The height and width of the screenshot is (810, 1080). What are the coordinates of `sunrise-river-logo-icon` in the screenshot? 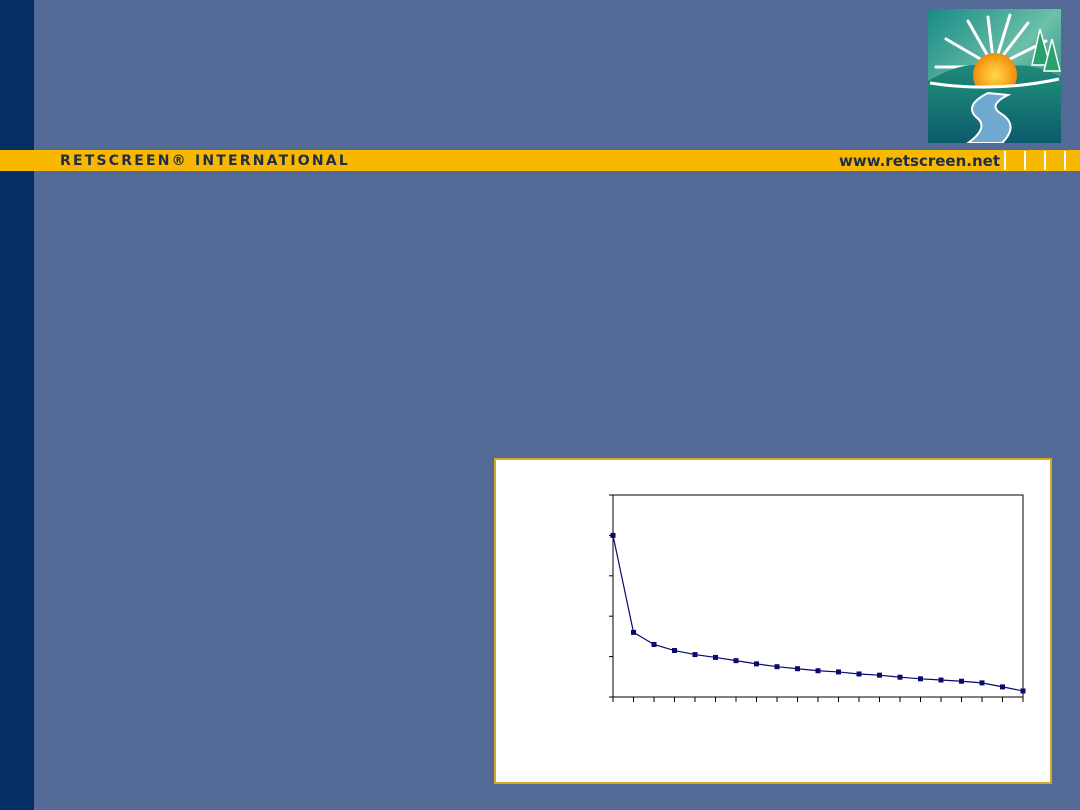 It's located at (994, 76).